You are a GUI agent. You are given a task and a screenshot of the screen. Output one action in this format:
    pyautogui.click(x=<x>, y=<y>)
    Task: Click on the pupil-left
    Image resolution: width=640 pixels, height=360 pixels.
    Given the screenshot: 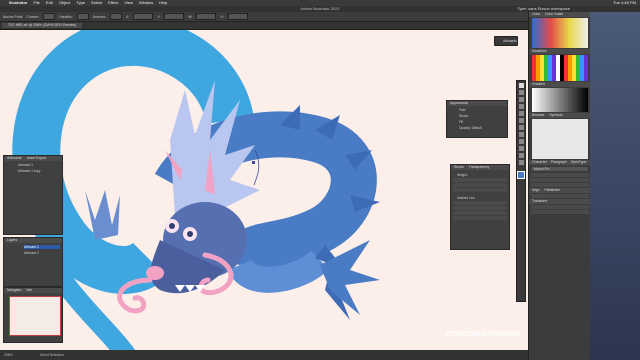 What is the action you would take?
    pyautogui.click(x=172, y=226)
    